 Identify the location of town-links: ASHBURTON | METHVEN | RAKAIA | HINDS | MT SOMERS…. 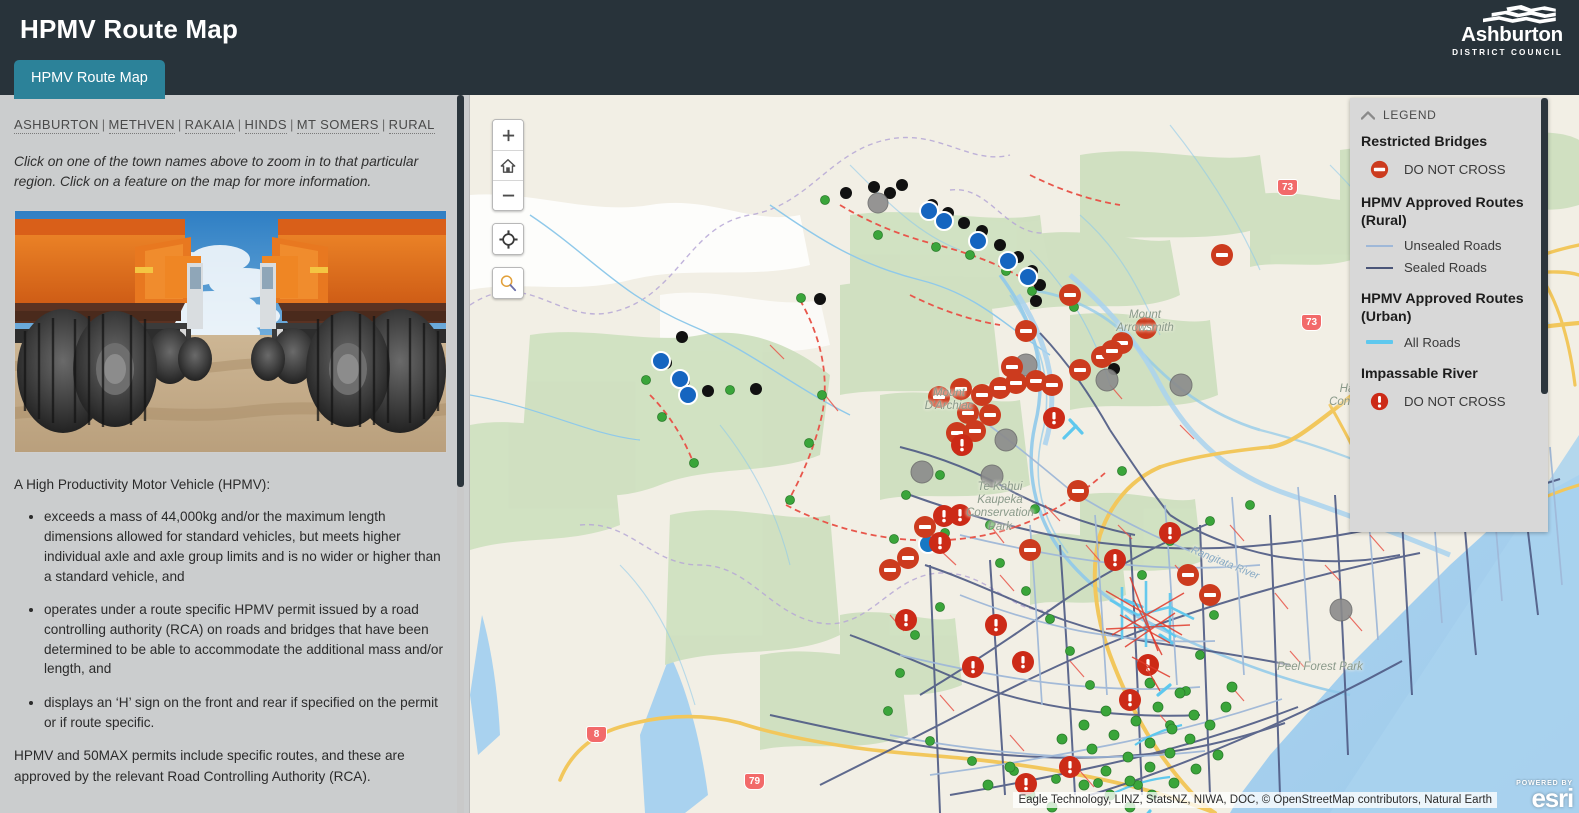
(230, 125).